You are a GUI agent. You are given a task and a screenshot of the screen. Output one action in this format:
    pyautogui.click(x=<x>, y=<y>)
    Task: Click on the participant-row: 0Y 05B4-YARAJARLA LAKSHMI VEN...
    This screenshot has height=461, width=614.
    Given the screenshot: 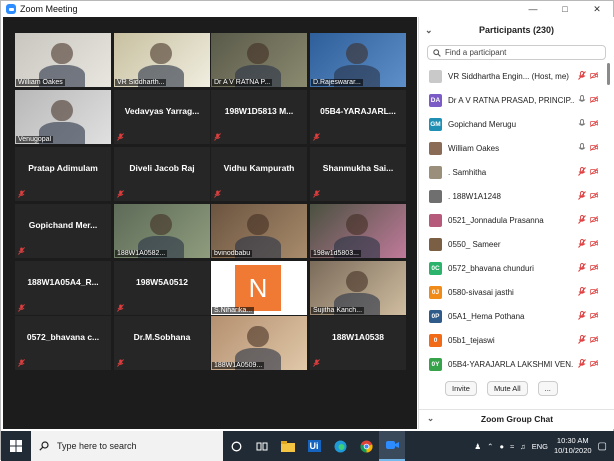 What is the action you would take?
    pyautogui.click(x=516, y=364)
    